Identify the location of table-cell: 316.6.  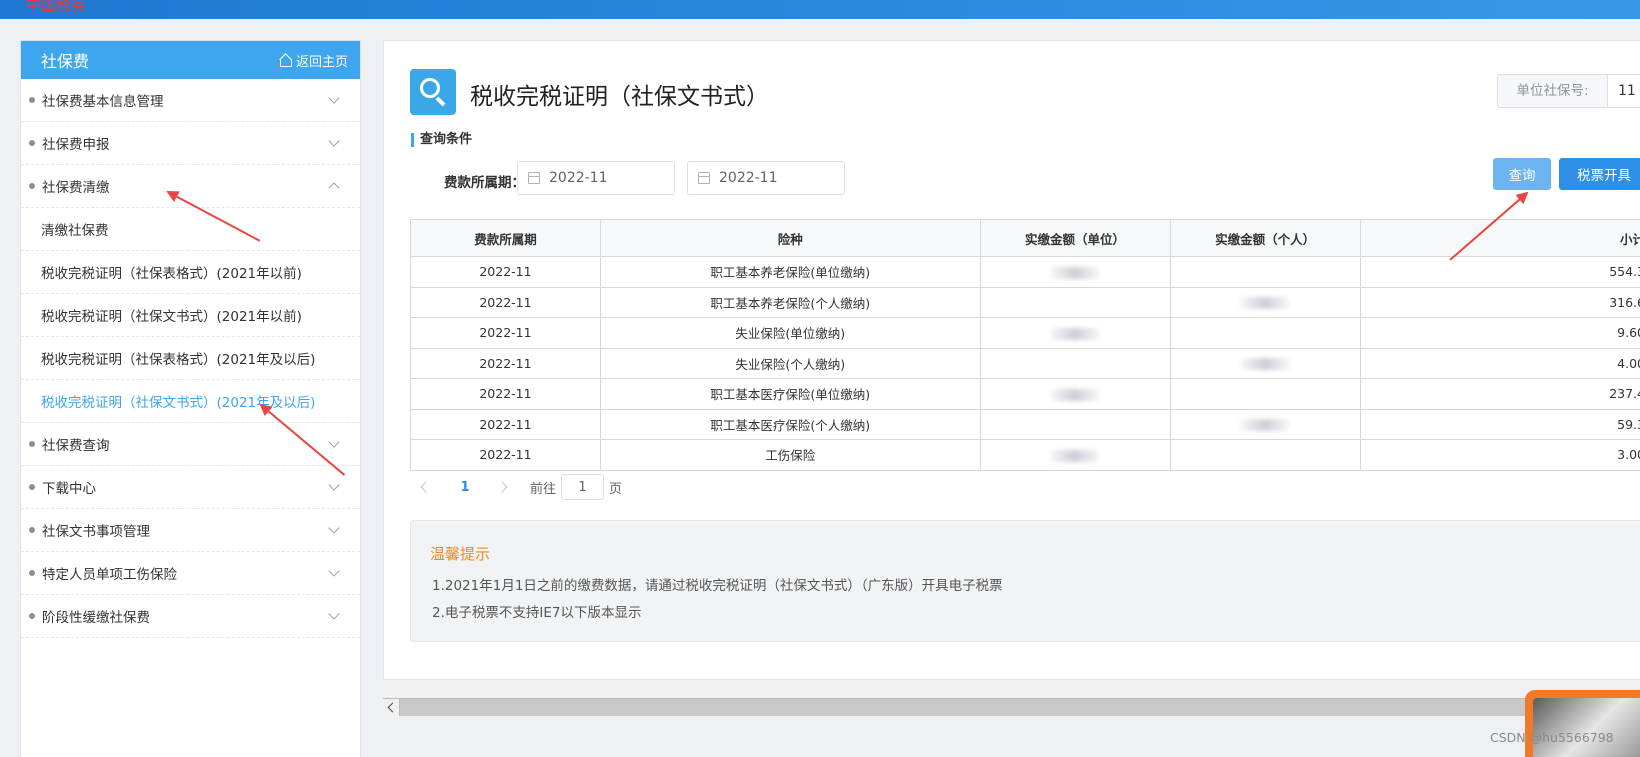
(1499, 302).